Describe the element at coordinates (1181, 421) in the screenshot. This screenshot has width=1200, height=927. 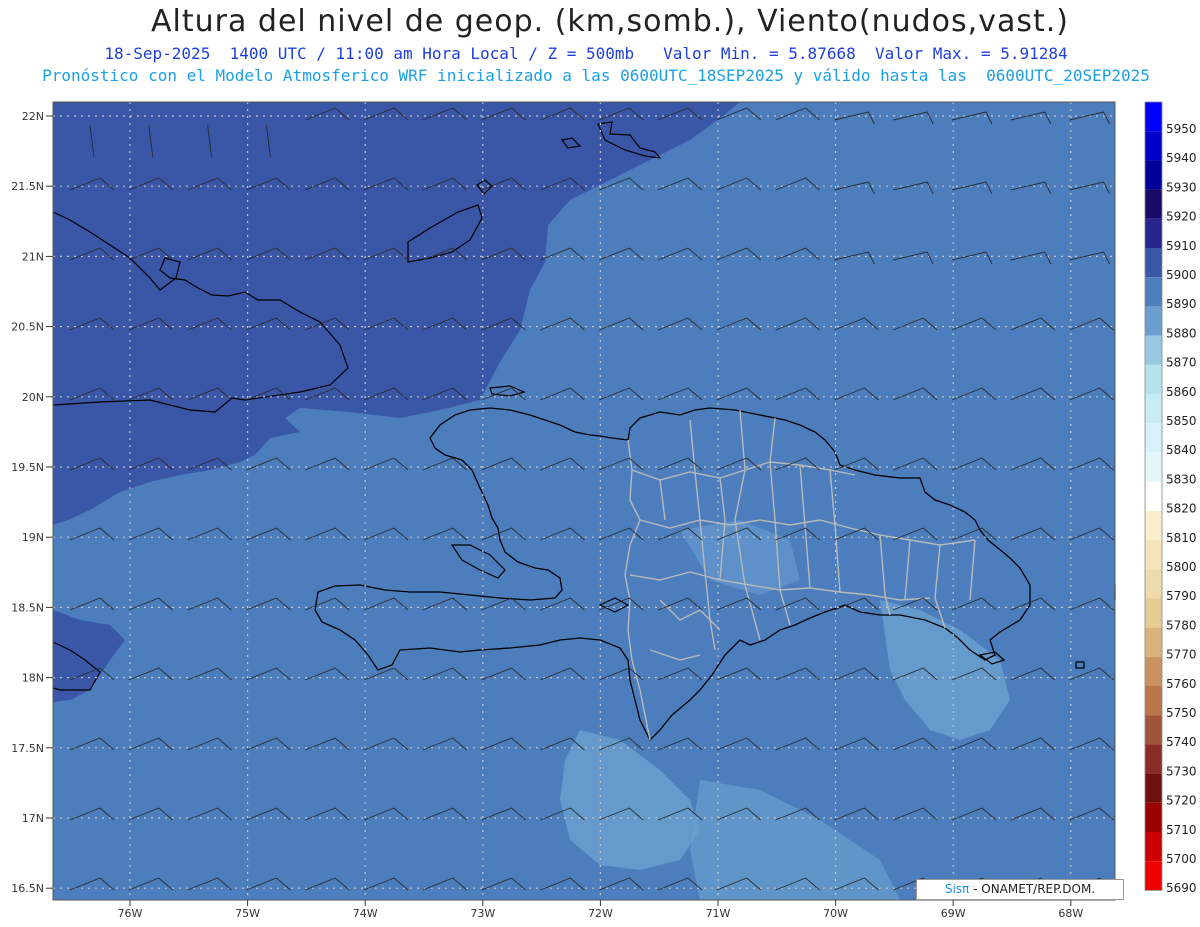
I see `colorbar-label: 5850` at that location.